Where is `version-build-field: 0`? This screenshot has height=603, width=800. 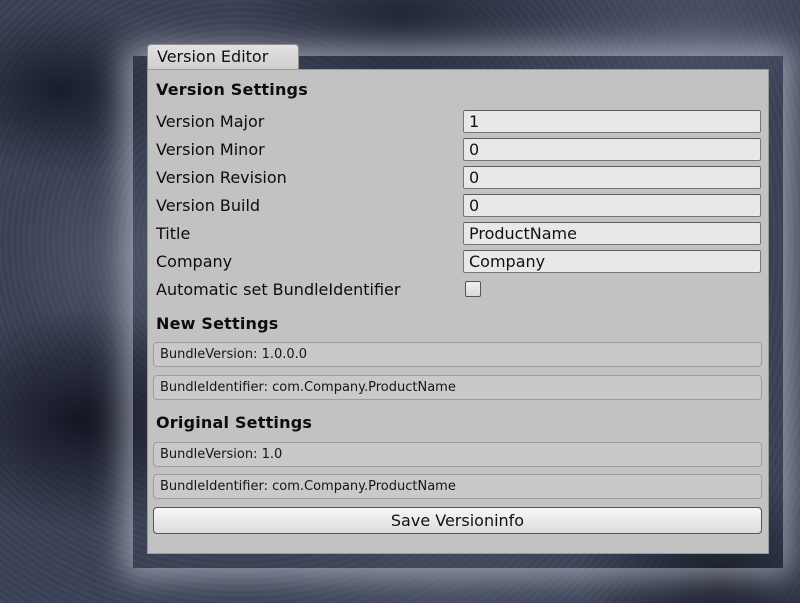 version-build-field: 0 is located at coordinates (612, 205).